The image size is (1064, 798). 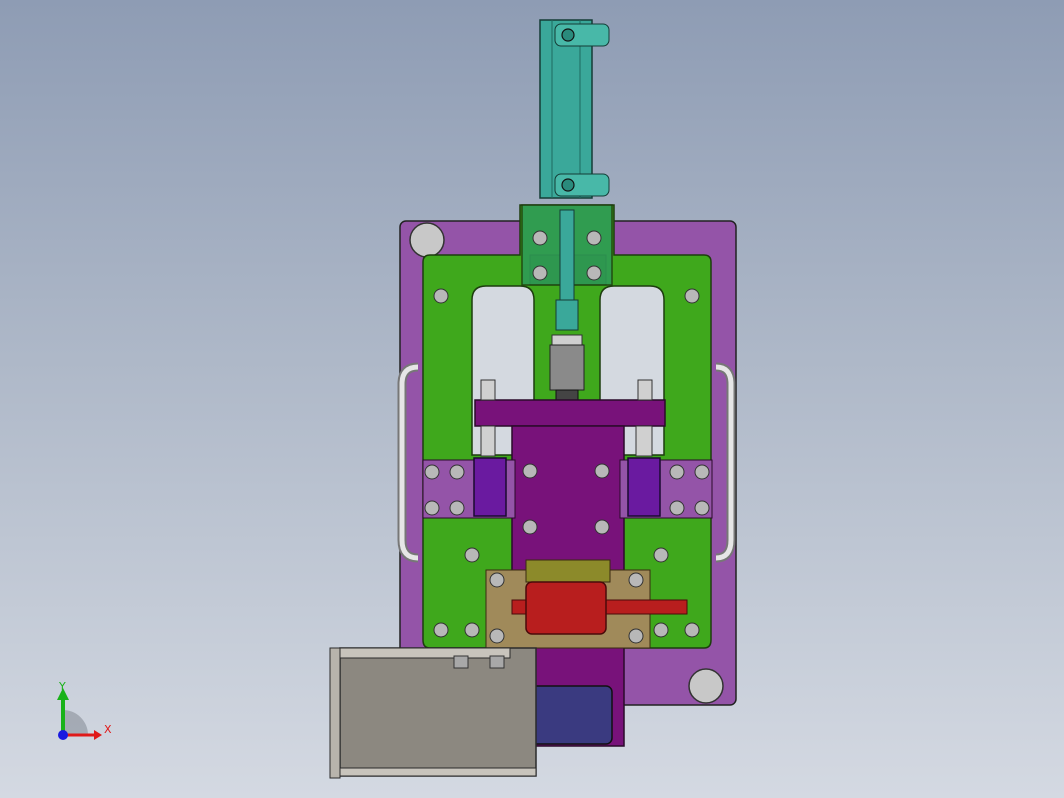 I want to click on triad-x-label: X, so click(x=108, y=729).